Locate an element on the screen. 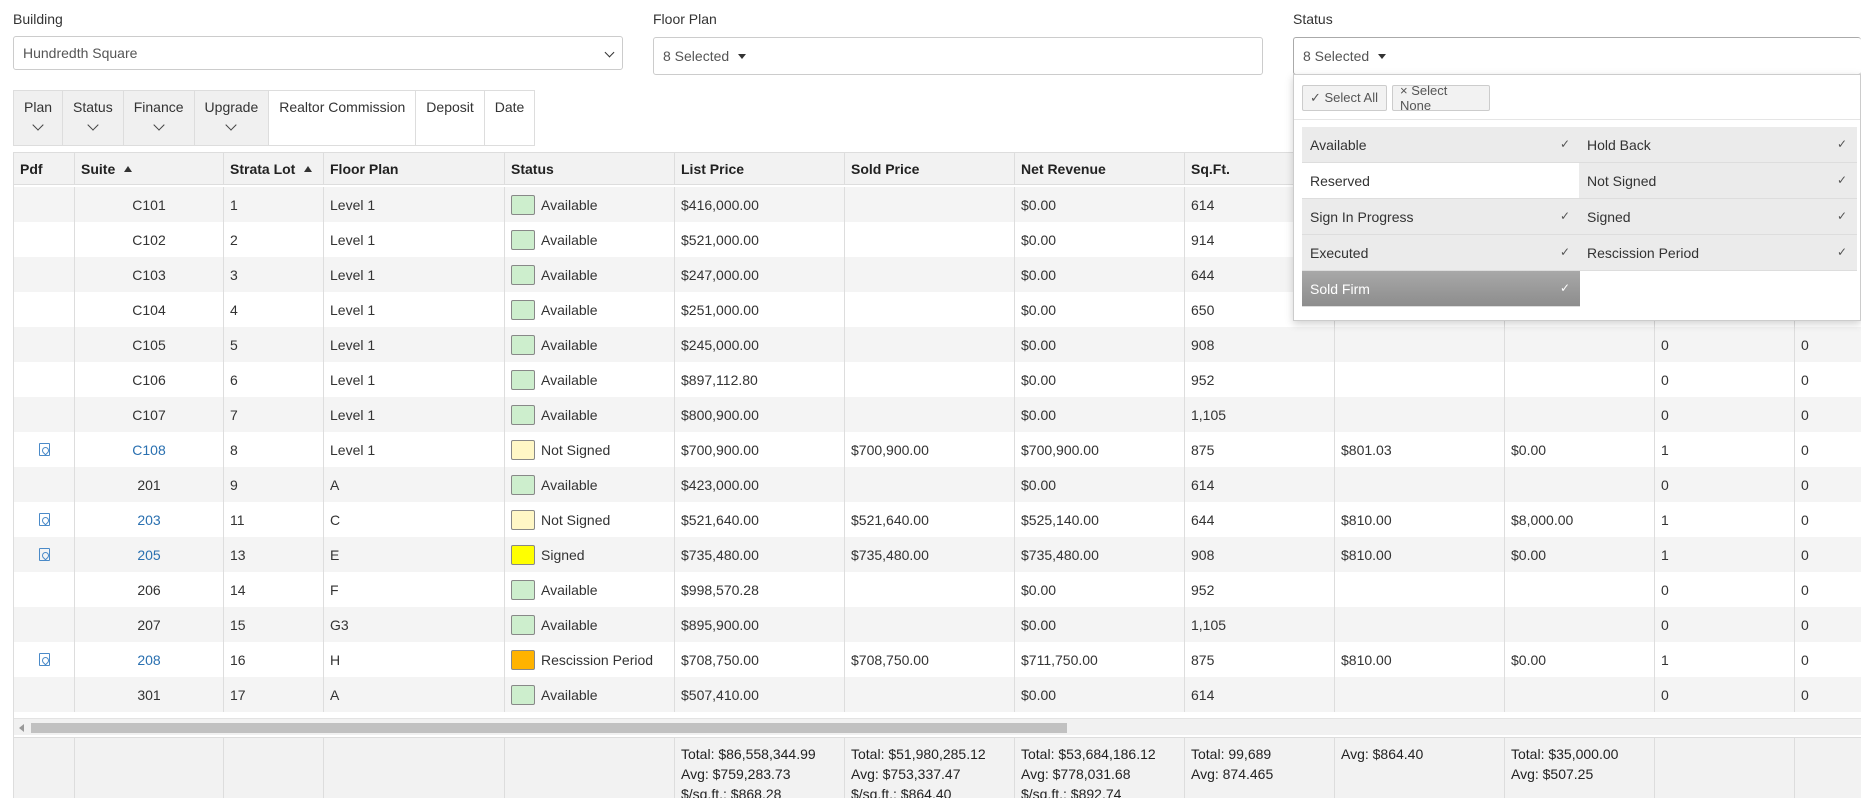 Image resolution: width=1861 pixels, height=798 pixels. building-select: Hundredth Square is located at coordinates (318, 53).